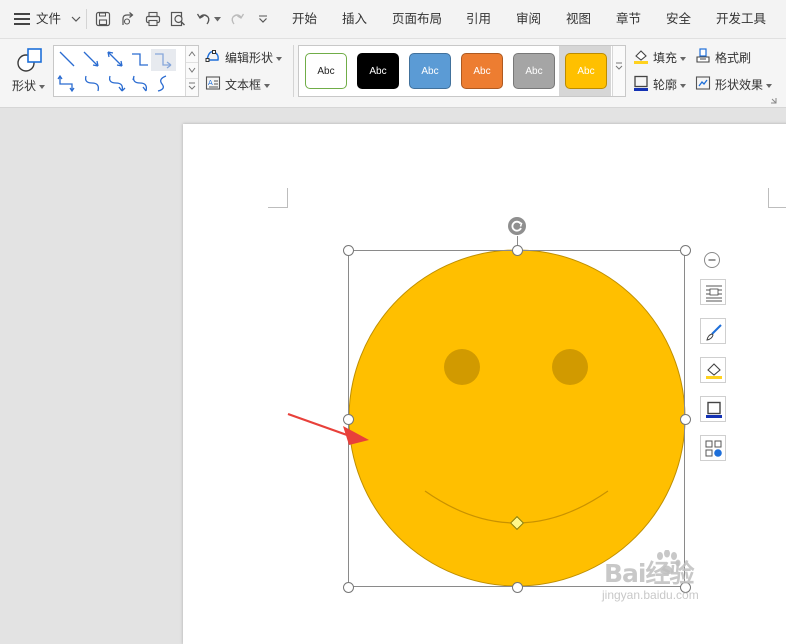 This screenshot has width=786, height=644. I want to click on smiley-left-eye, so click(462, 367).